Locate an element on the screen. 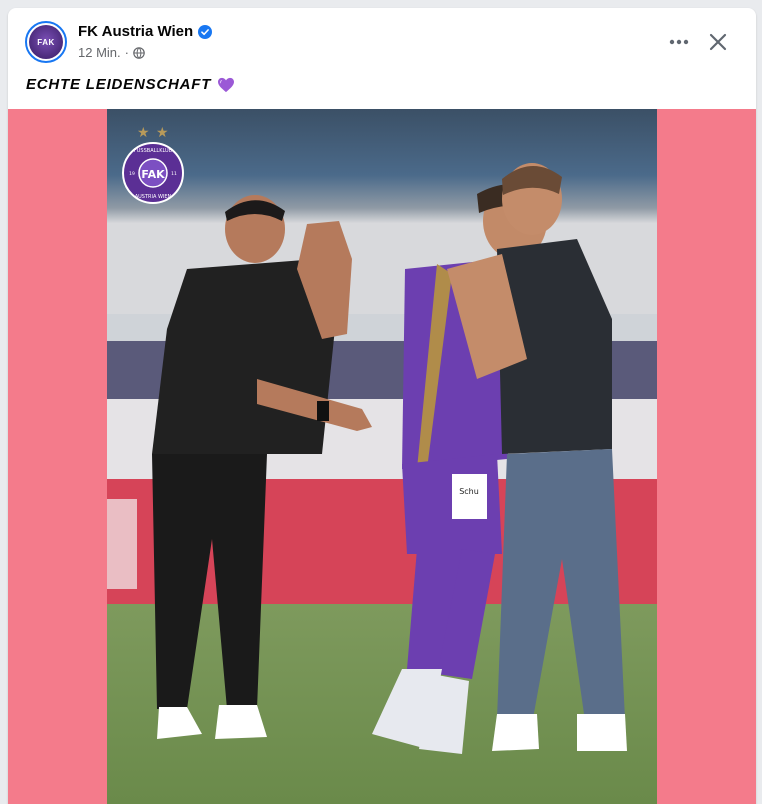 Image resolution: width=762 pixels, height=804 pixels. more-options-icon is located at coordinates (679, 42).